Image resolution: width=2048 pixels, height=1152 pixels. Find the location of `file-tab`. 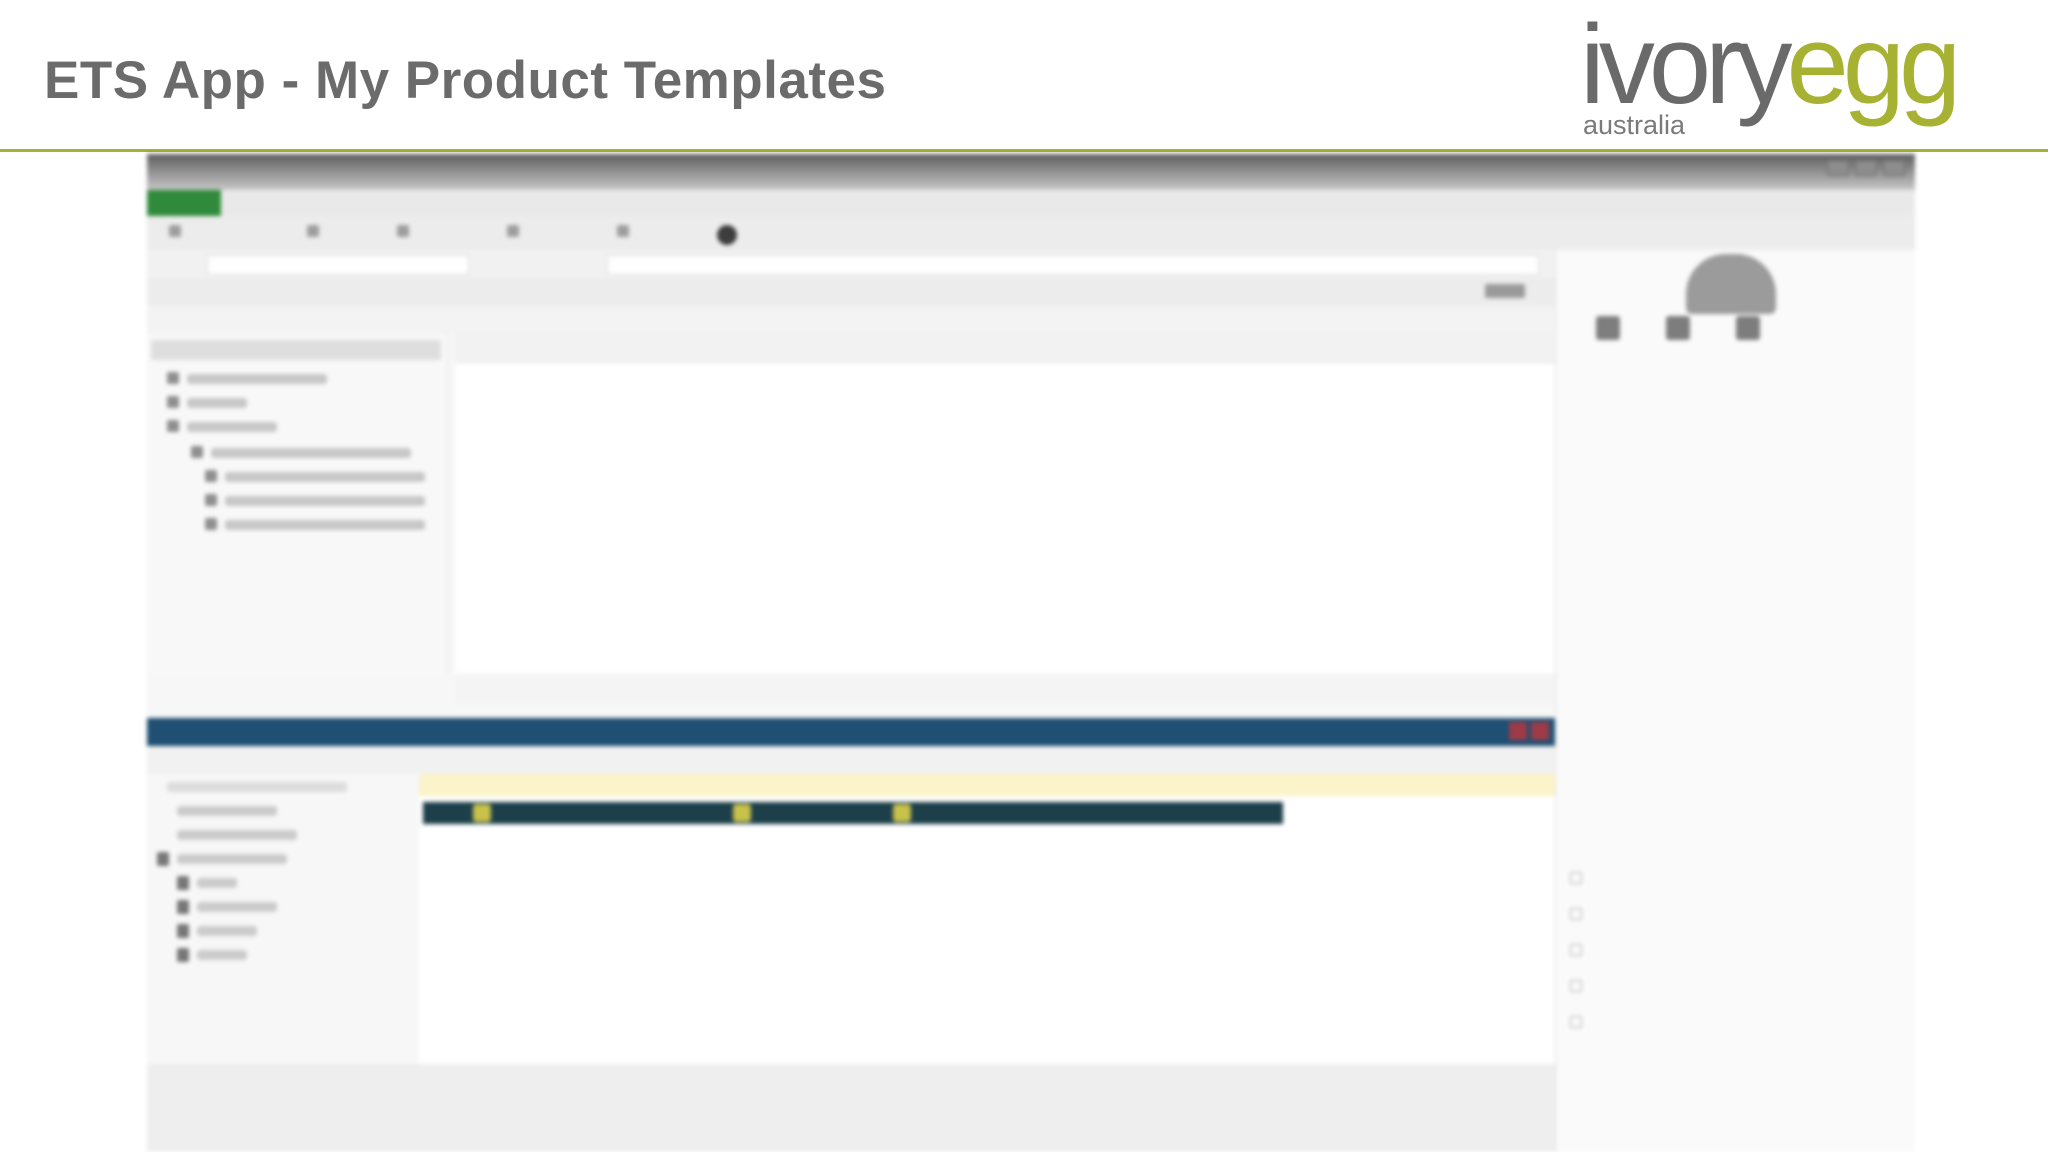

file-tab is located at coordinates (184, 203).